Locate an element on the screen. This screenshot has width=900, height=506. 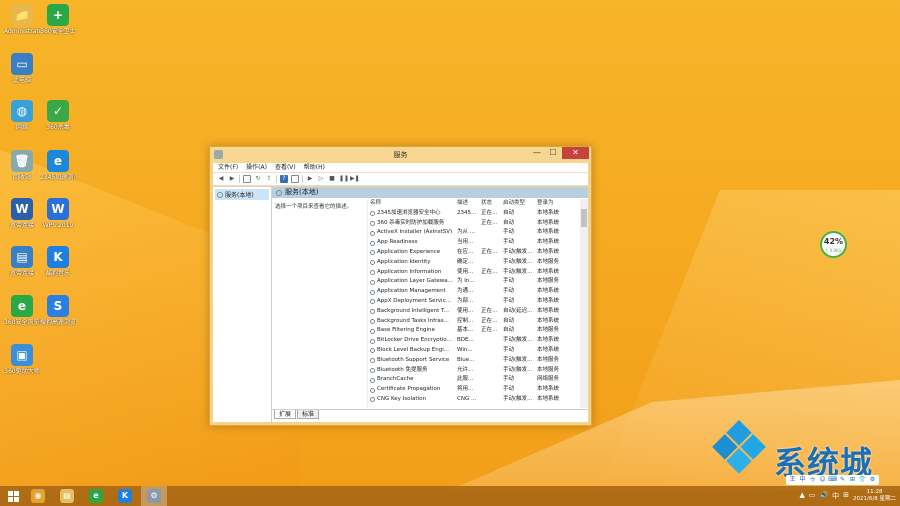
desktop-icon: ◍ 网络 is located at coordinates (22, 115).